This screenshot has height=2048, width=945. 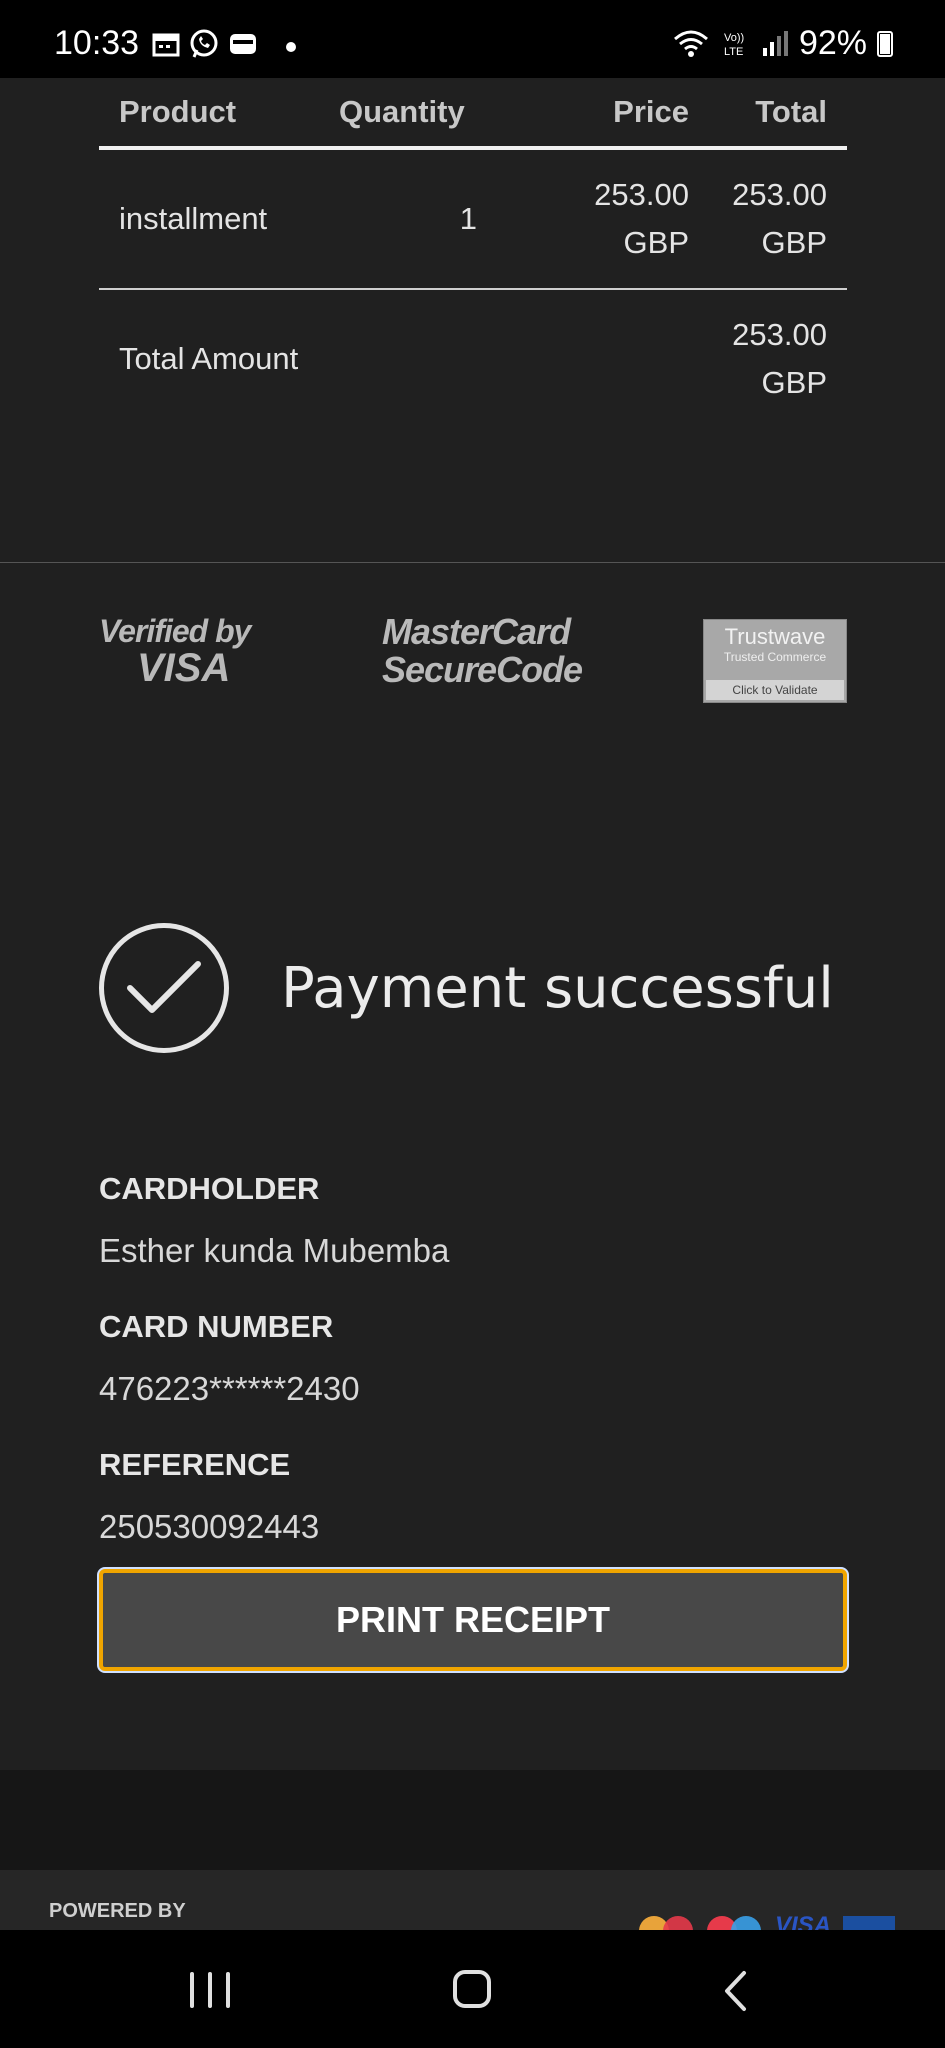 I want to click on total-value: 253.00 GBP, so click(x=778, y=358).